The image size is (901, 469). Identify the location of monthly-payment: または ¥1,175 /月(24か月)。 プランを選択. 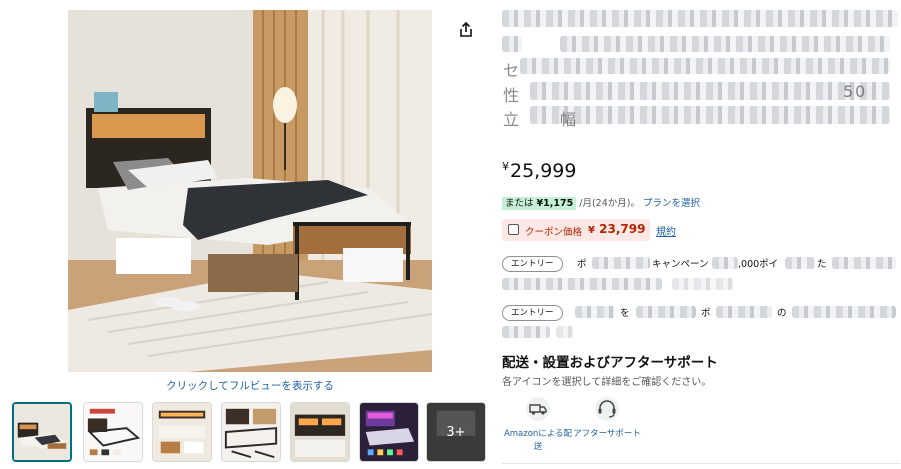
(601, 202).